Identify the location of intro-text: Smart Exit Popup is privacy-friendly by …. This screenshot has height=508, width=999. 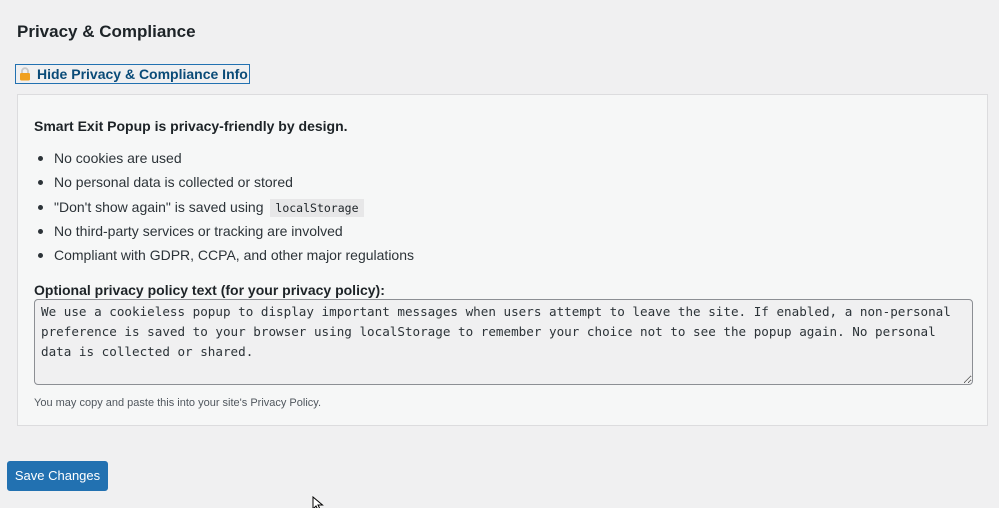
(191, 126).